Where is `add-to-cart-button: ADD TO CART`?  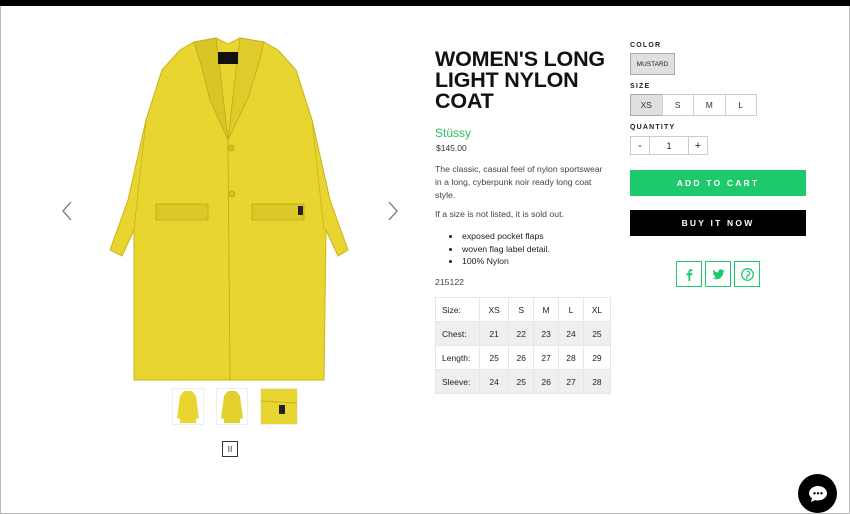 add-to-cart-button: ADD TO CART is located at coordinates (718, 183).